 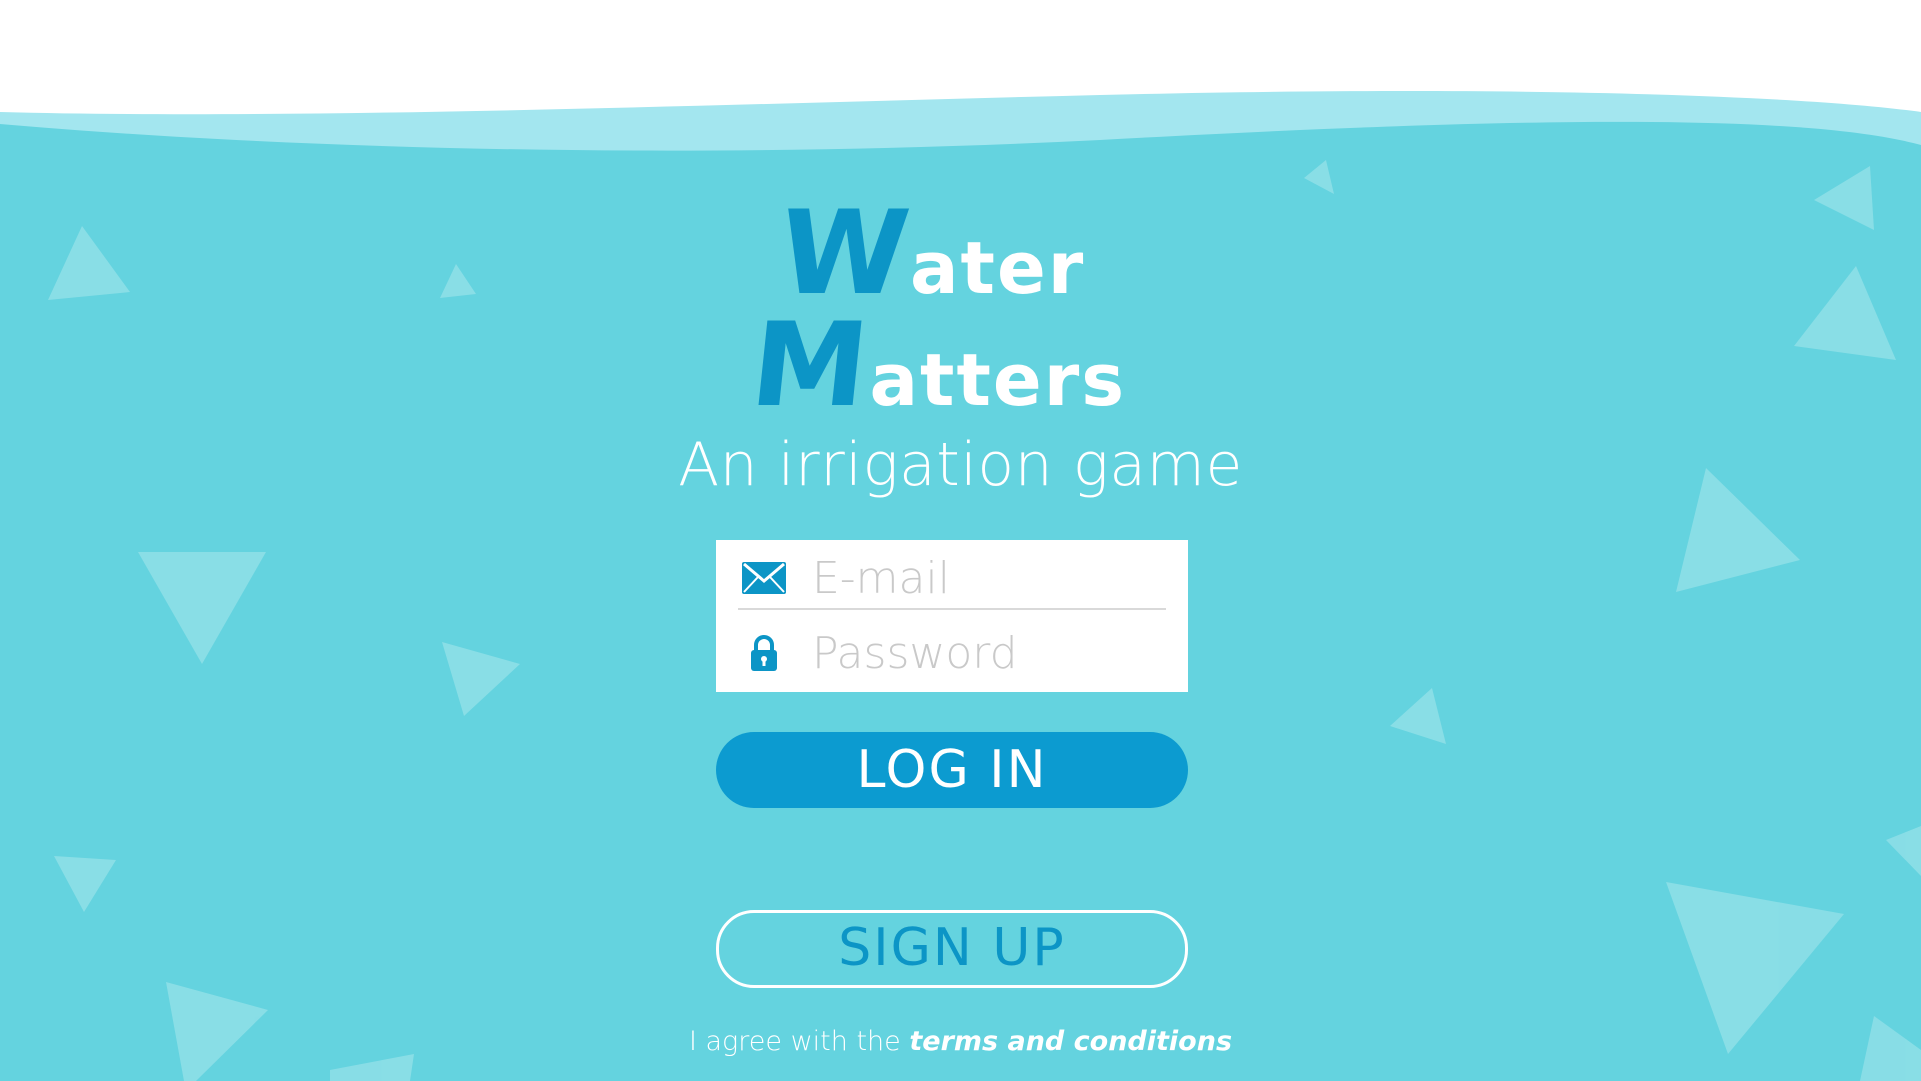 I want to click on logo-line-water: Water, so click(x=929, y=253).